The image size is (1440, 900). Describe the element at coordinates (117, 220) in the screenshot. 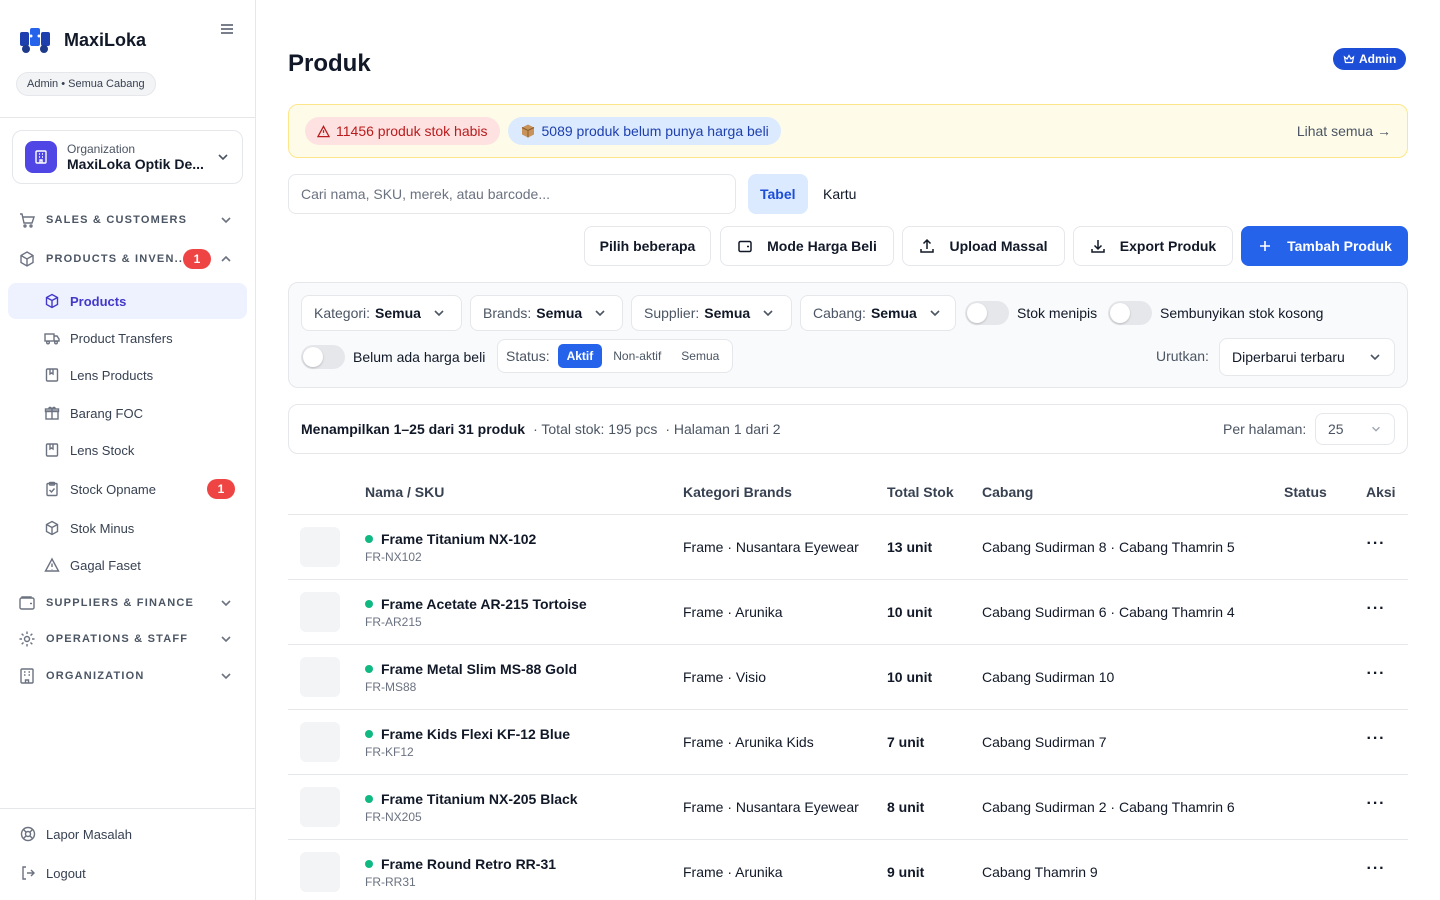

I see `section-label: SALES & CUSTOMERS` at that location.